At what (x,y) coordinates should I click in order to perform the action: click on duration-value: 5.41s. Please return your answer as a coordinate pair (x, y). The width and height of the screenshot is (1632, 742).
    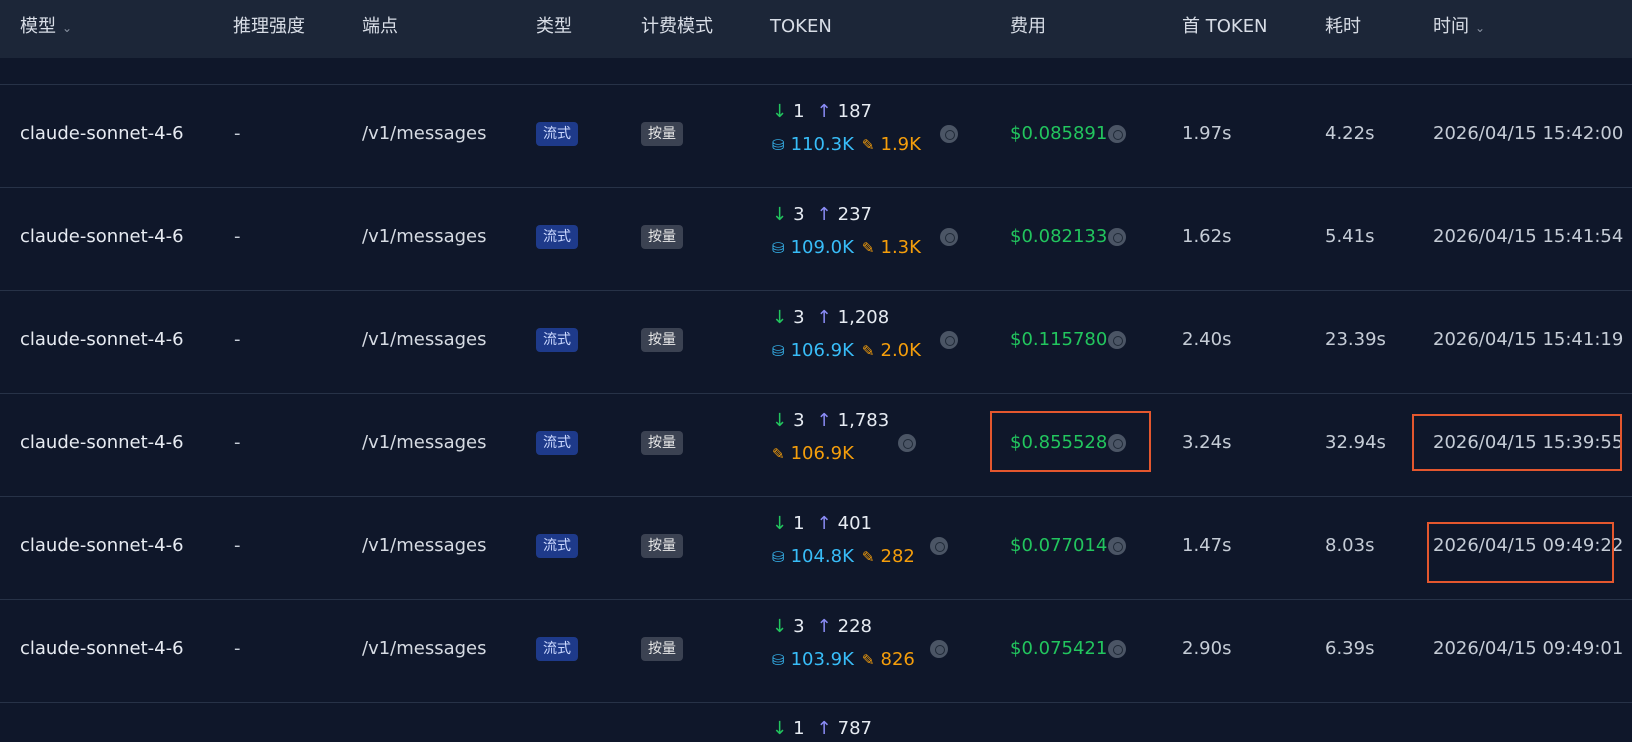
    Looking at the image, I should click on (1350, 236).